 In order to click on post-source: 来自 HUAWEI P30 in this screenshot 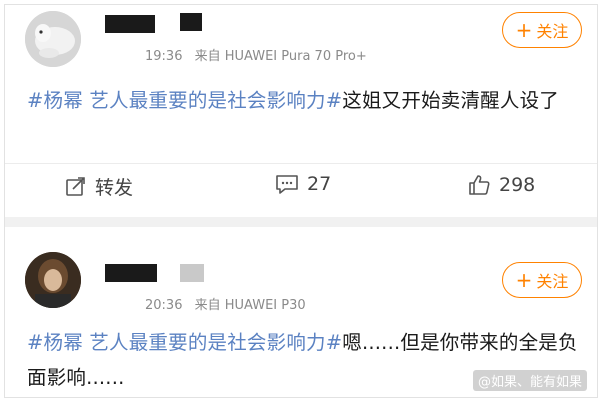, I will do `click(250, 305)`.